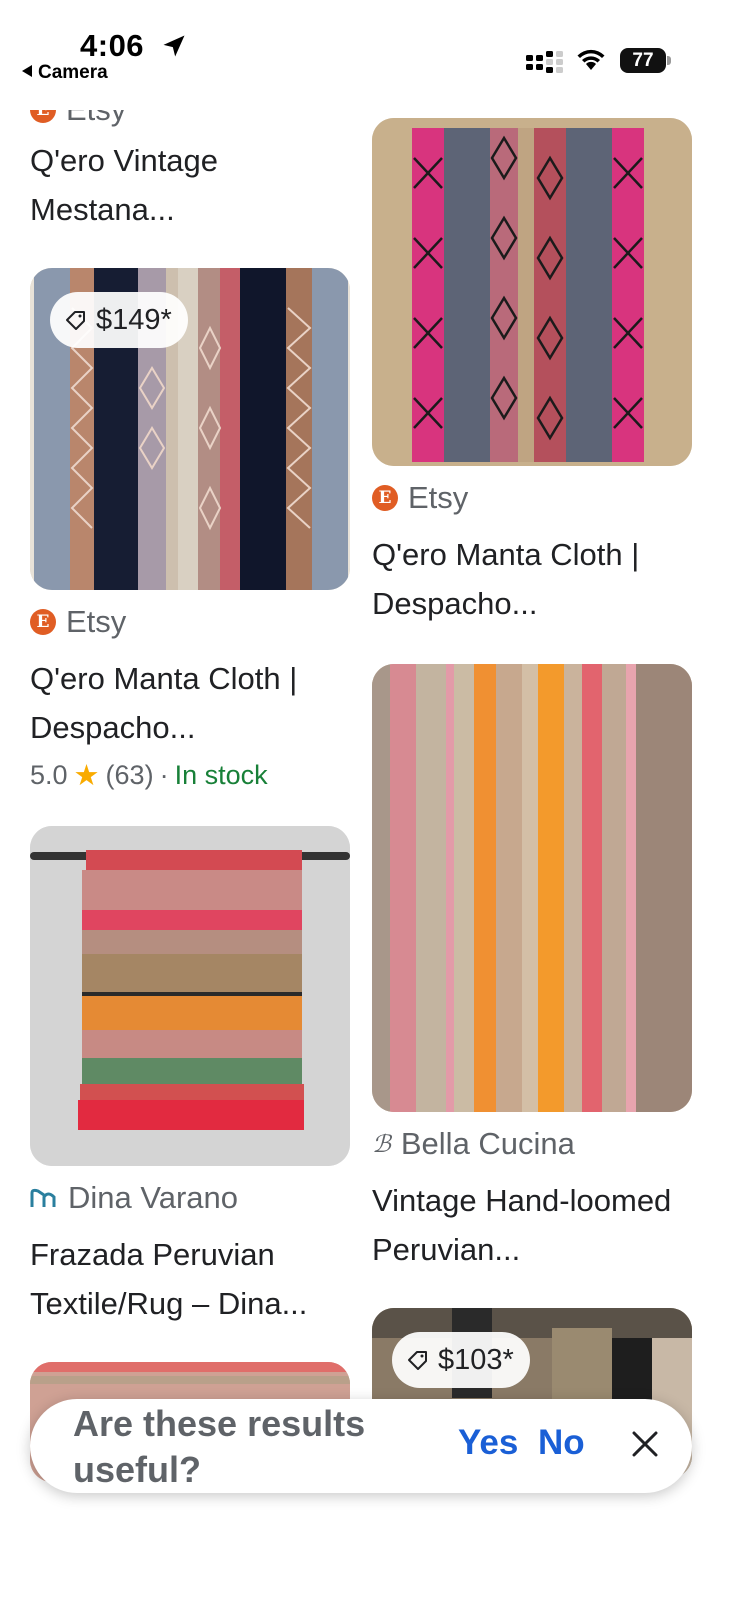 Image resolution: width=736 pixels, height=1600 pixels. Describe the element at coordinates (134, 319) in the screenshot. I see `price-value: $149*` at that location.